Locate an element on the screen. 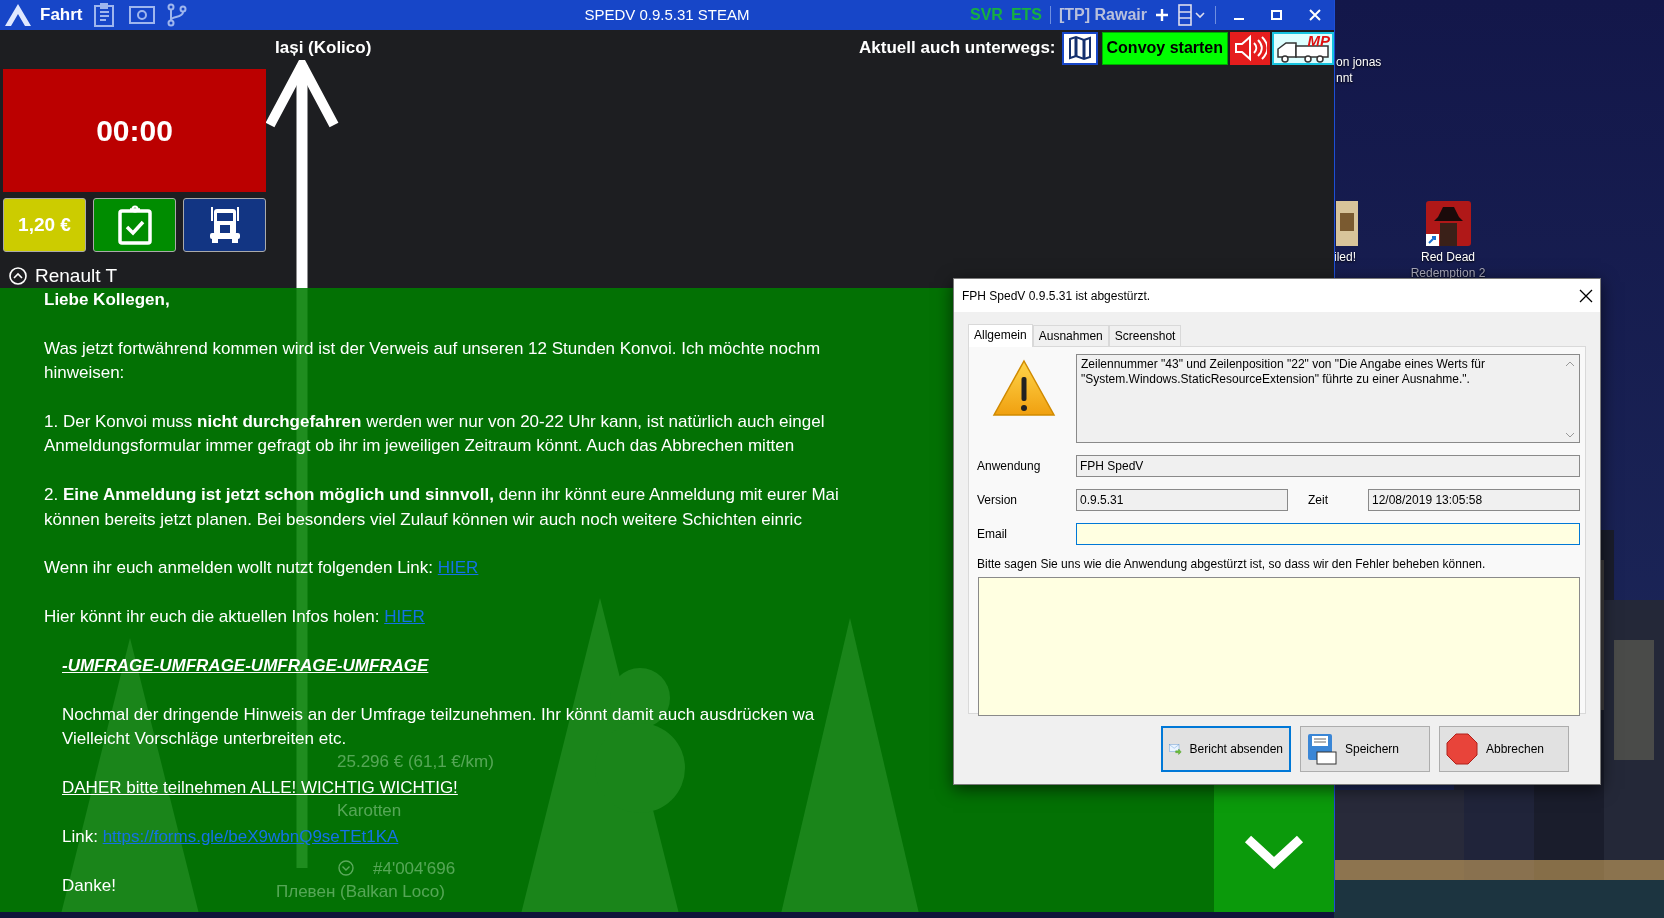 This screenshot has width=1664, height=918. description-field is located at coordinates (1279, 646).